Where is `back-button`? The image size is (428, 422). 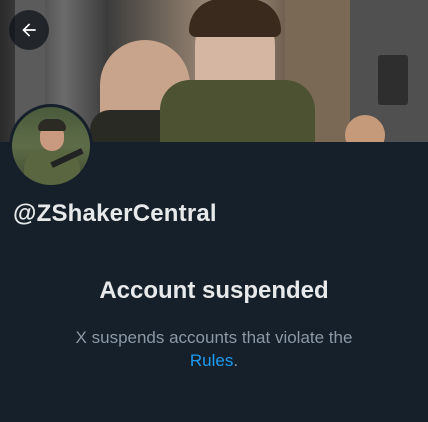 back-button is located at coordinates (29, 30).